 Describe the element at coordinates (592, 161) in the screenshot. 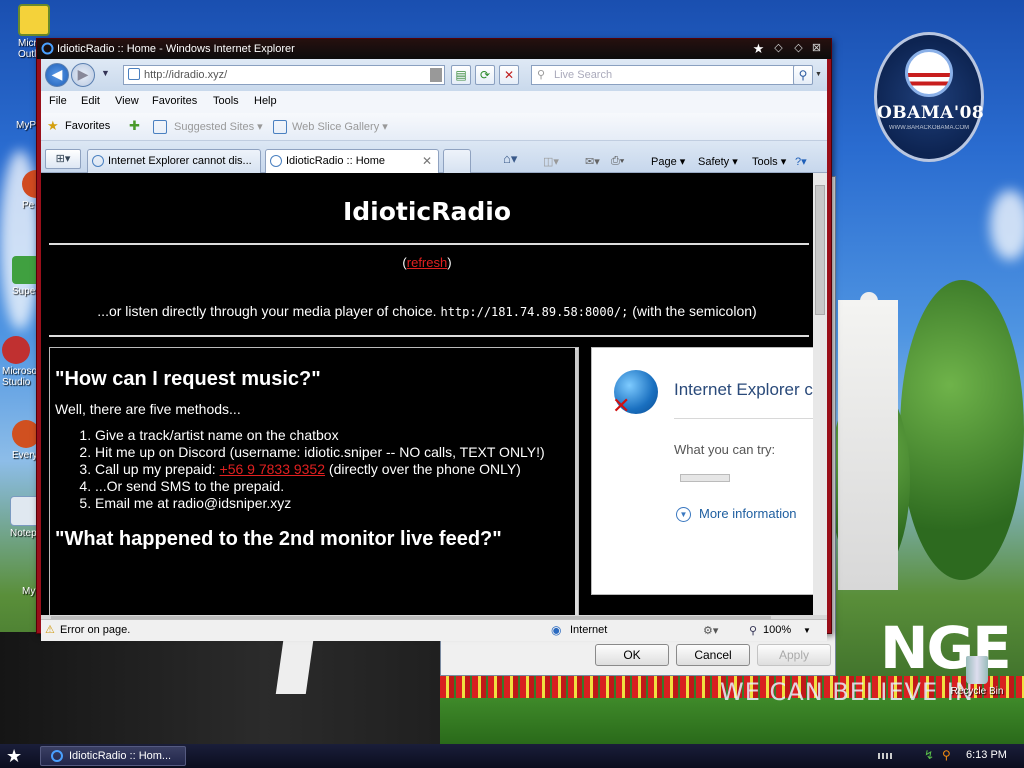

I see `read-mail-icon: ✉▾` at that location.